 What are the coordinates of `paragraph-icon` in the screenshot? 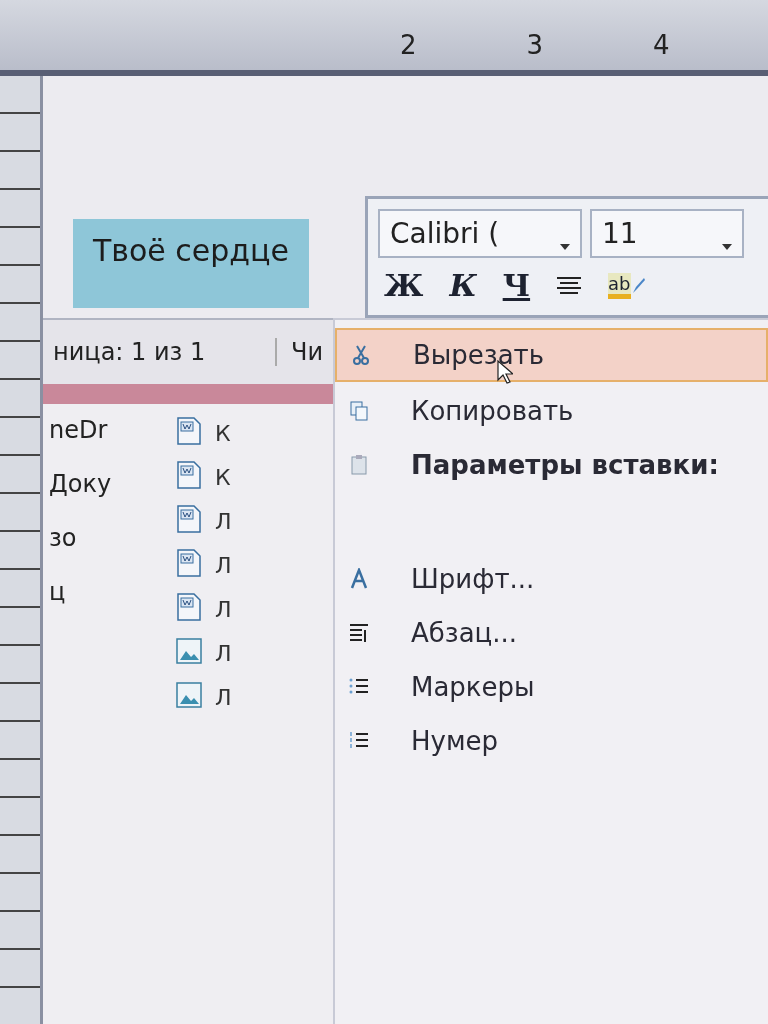 It's located at (359, 633).